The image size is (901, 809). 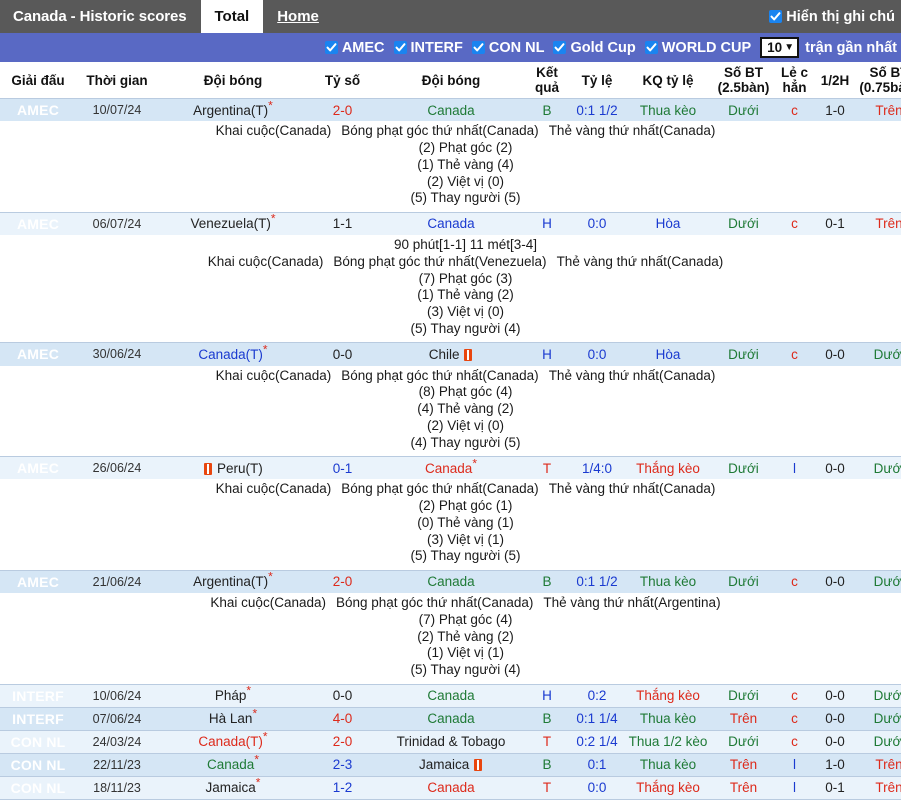 What do you see at coordinates (507, 48) in the screenshot?
I see `filter-con-nl: CON NL` at bounding box center [507, 48].